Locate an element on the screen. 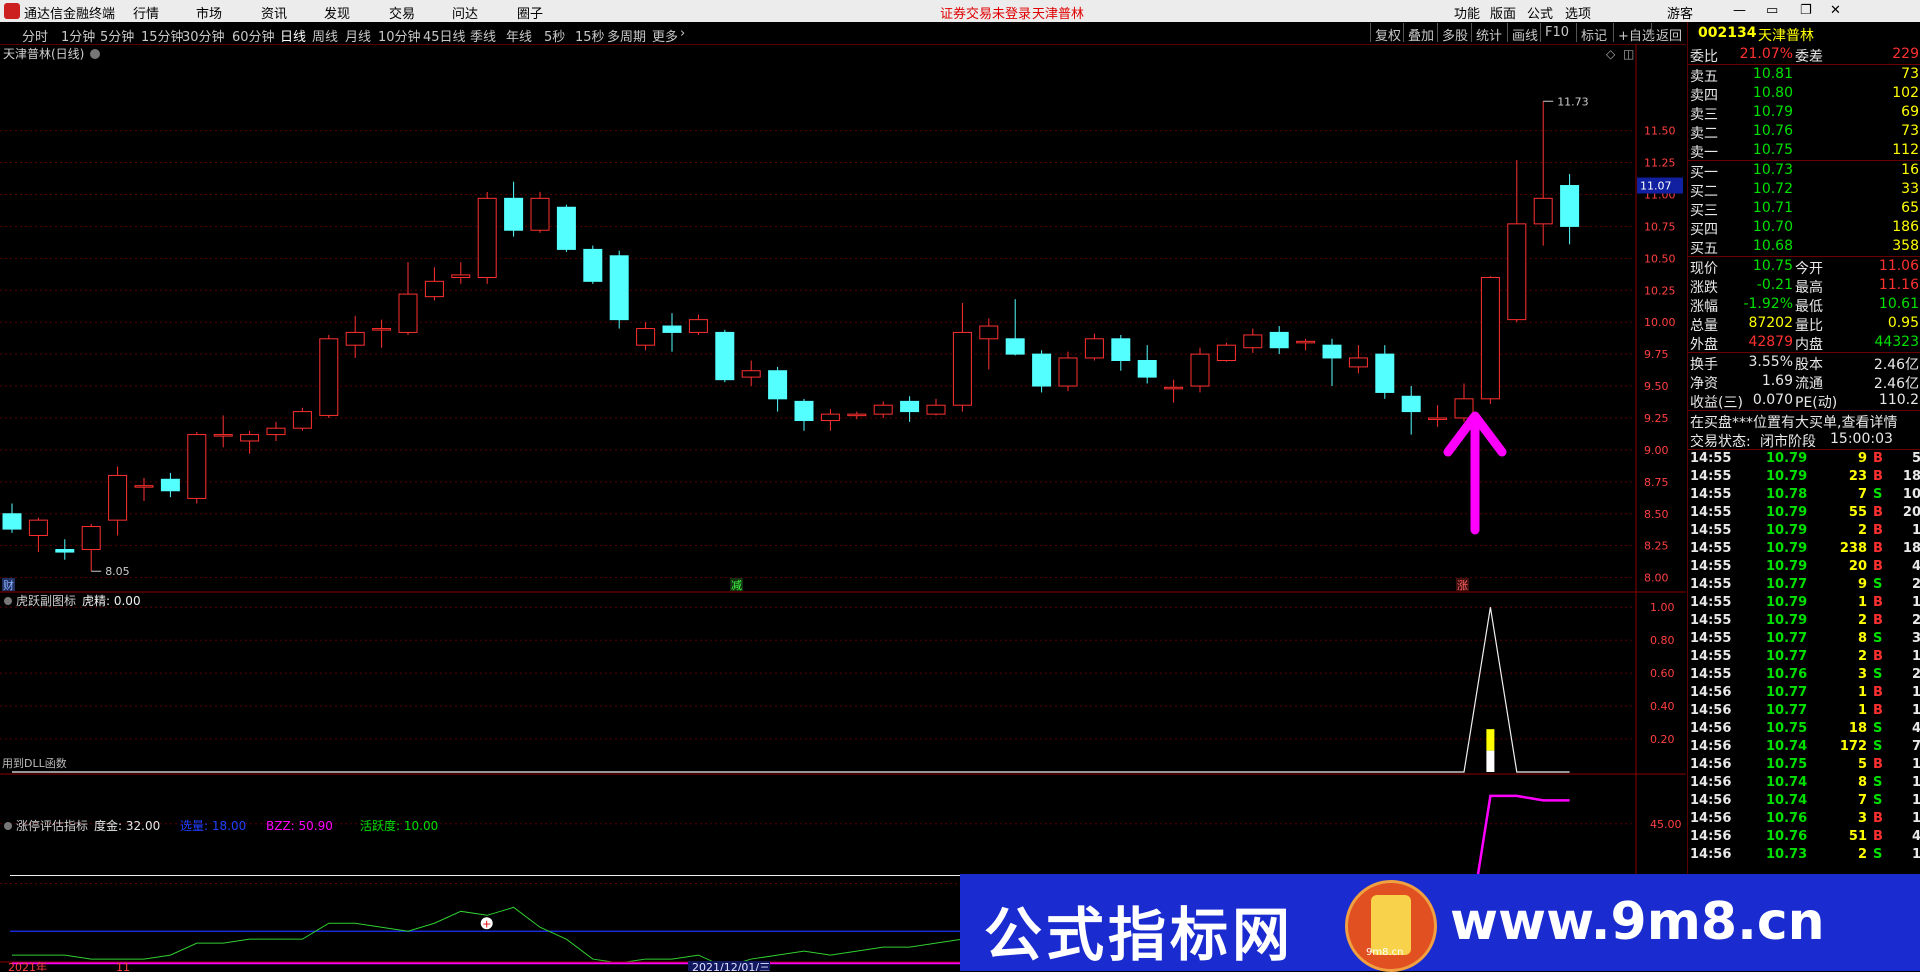  period-tab-0: 分时 is located at coordinates (35, 35).